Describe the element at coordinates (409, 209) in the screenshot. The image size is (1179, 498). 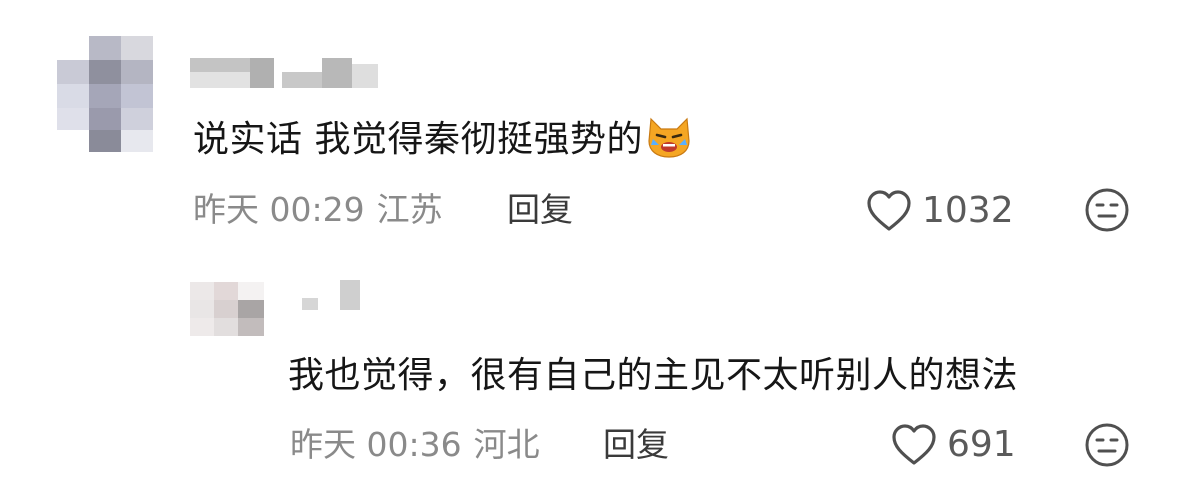
I see `comment-location: 江苏` at that location.